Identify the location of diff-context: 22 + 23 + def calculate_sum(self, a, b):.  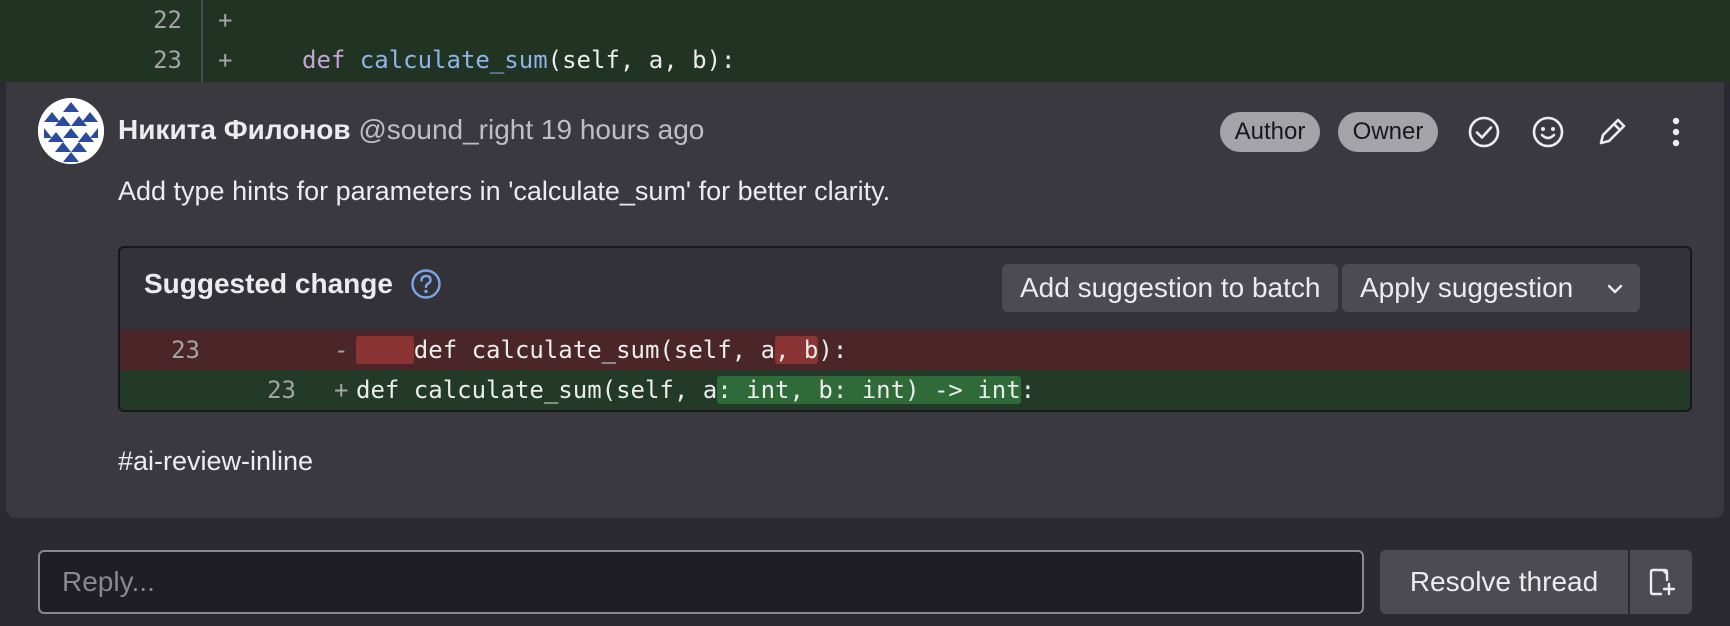
(865, 41).